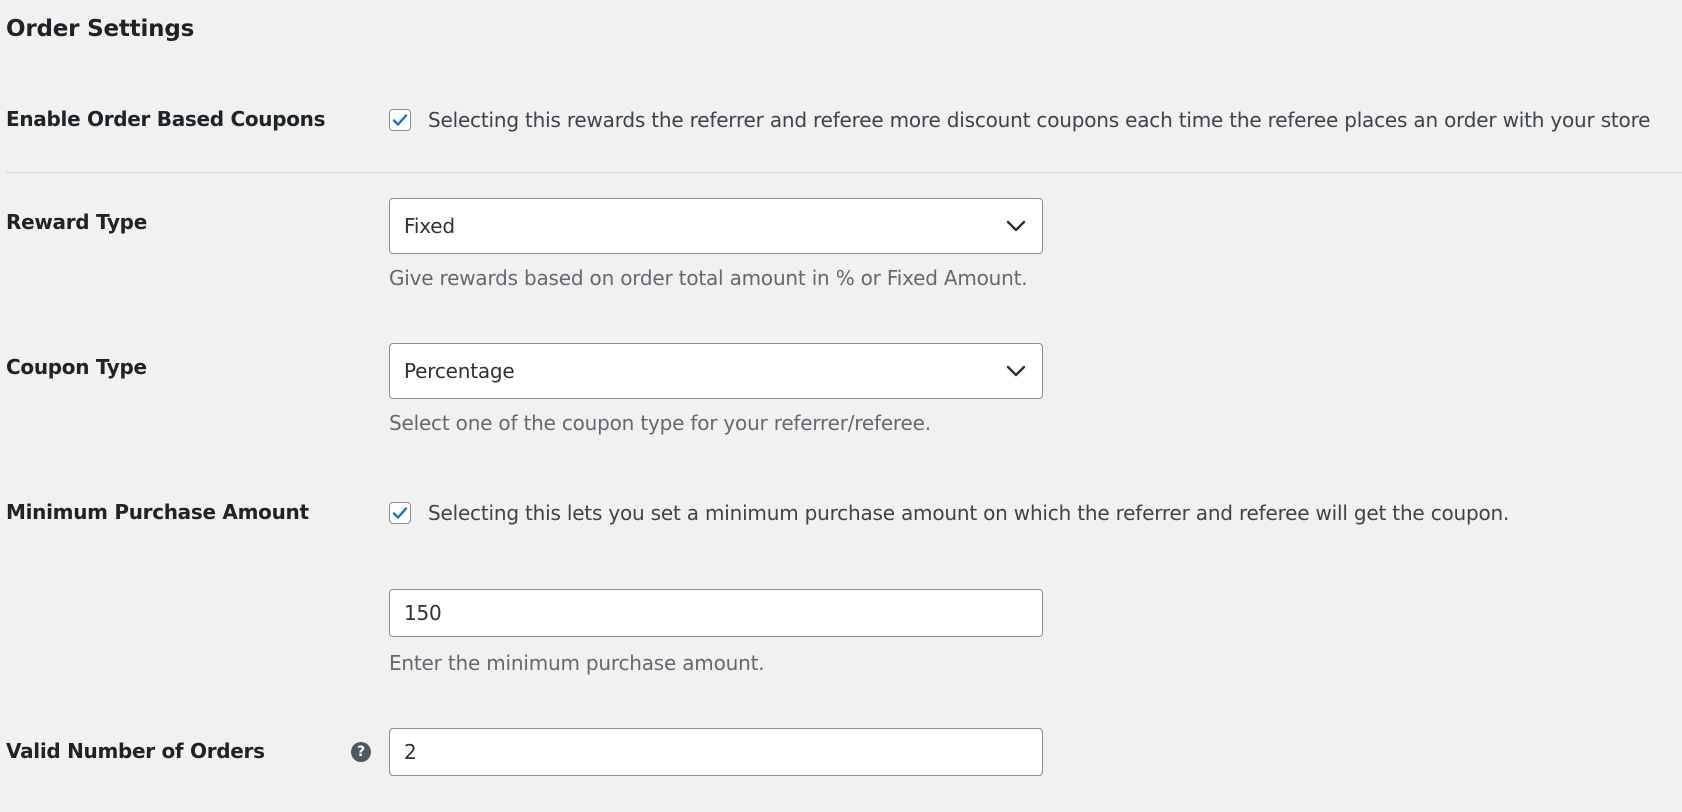  What do you see at coordinates (844, 172) in the screenshot?
I see `divider` at bounding box center [844, 172].